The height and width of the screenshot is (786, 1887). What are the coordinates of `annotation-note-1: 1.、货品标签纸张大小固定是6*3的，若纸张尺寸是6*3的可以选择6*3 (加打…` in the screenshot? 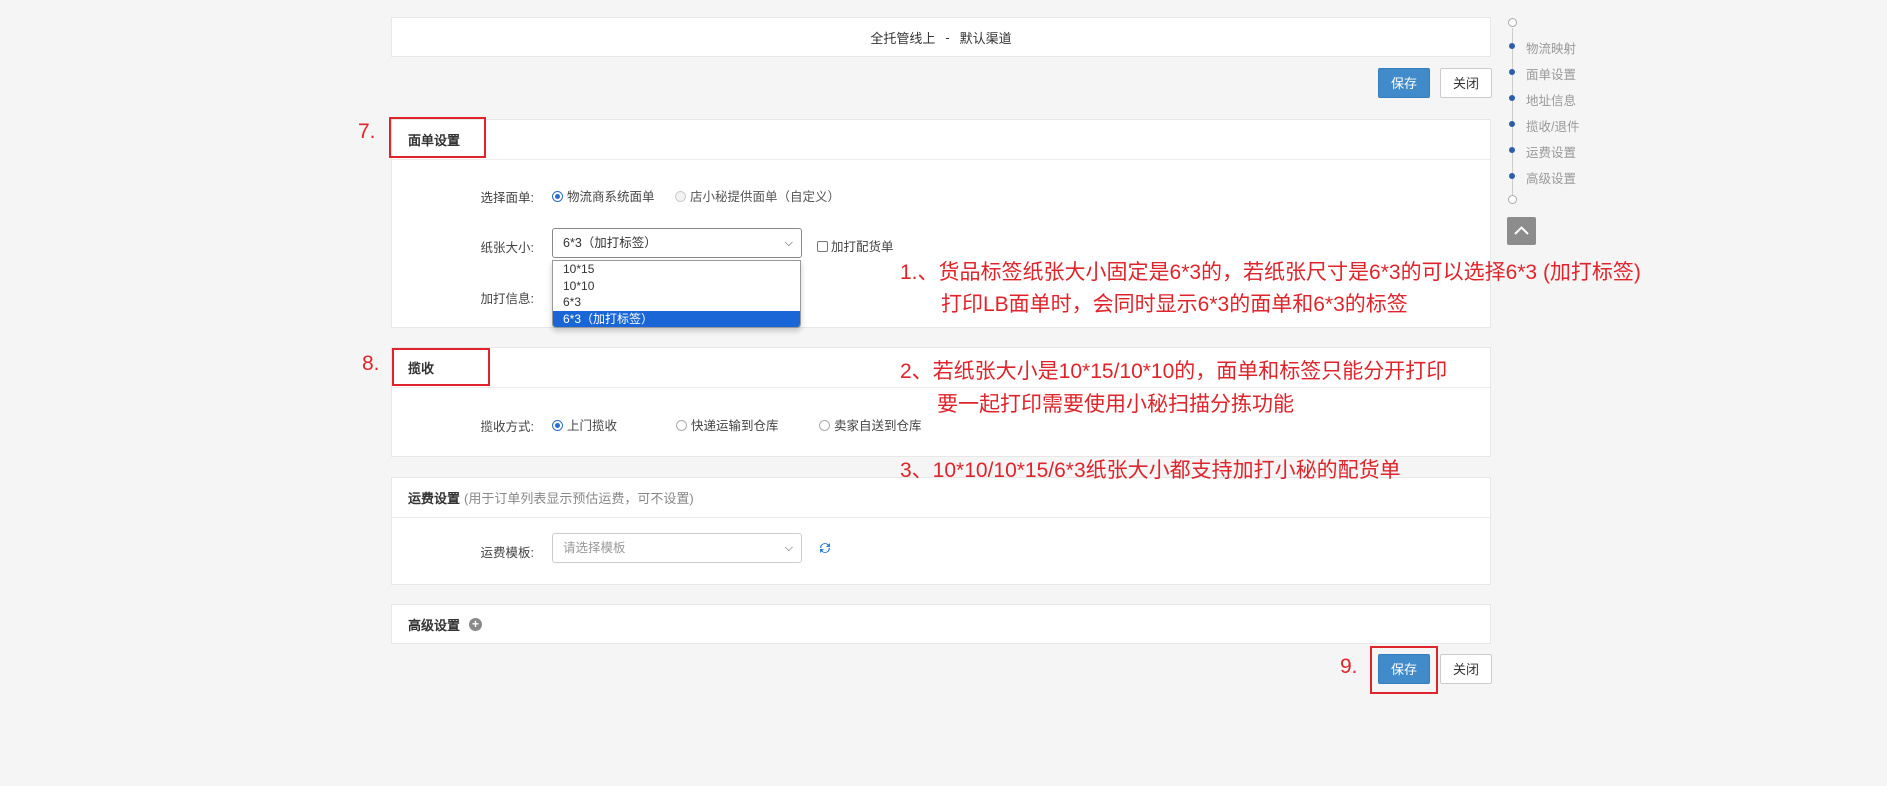 It's located at (1270, 272).